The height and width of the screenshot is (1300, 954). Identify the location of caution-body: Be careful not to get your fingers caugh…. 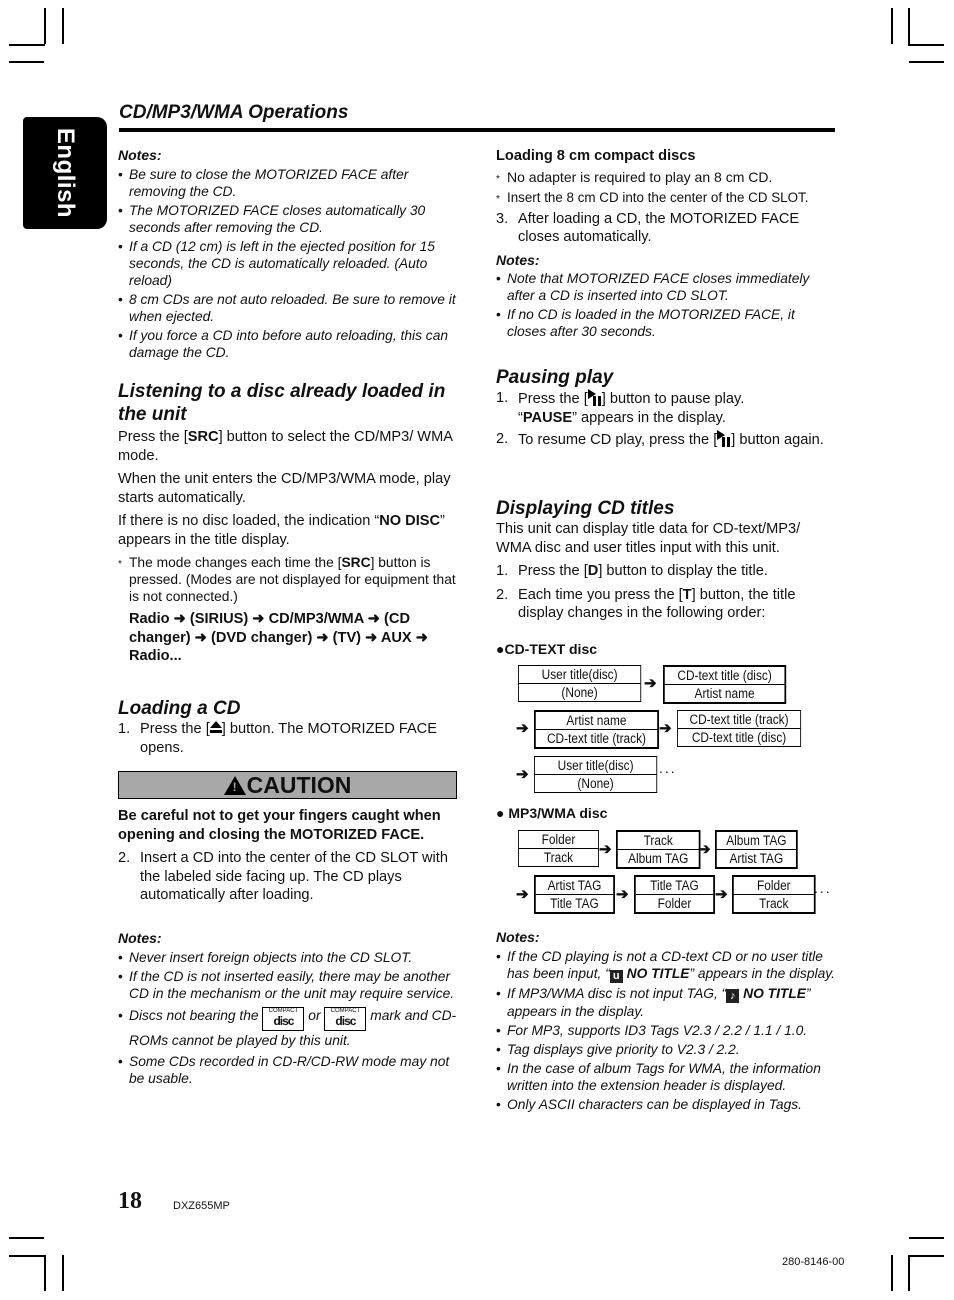
(289, 857).